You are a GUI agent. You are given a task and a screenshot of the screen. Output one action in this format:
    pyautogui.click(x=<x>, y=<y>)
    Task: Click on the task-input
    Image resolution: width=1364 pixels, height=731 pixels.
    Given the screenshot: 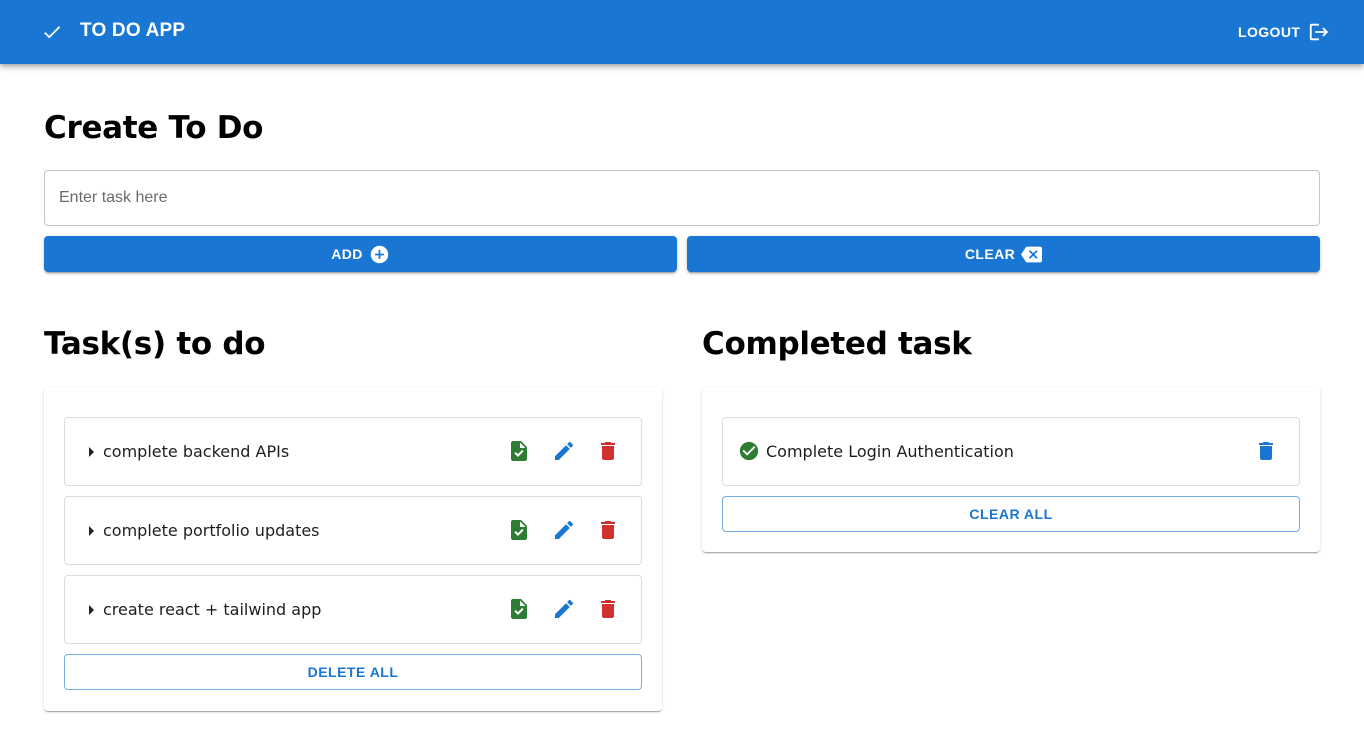 What is the action you would take?
    pyautogui.click(x=682, y=198)
    